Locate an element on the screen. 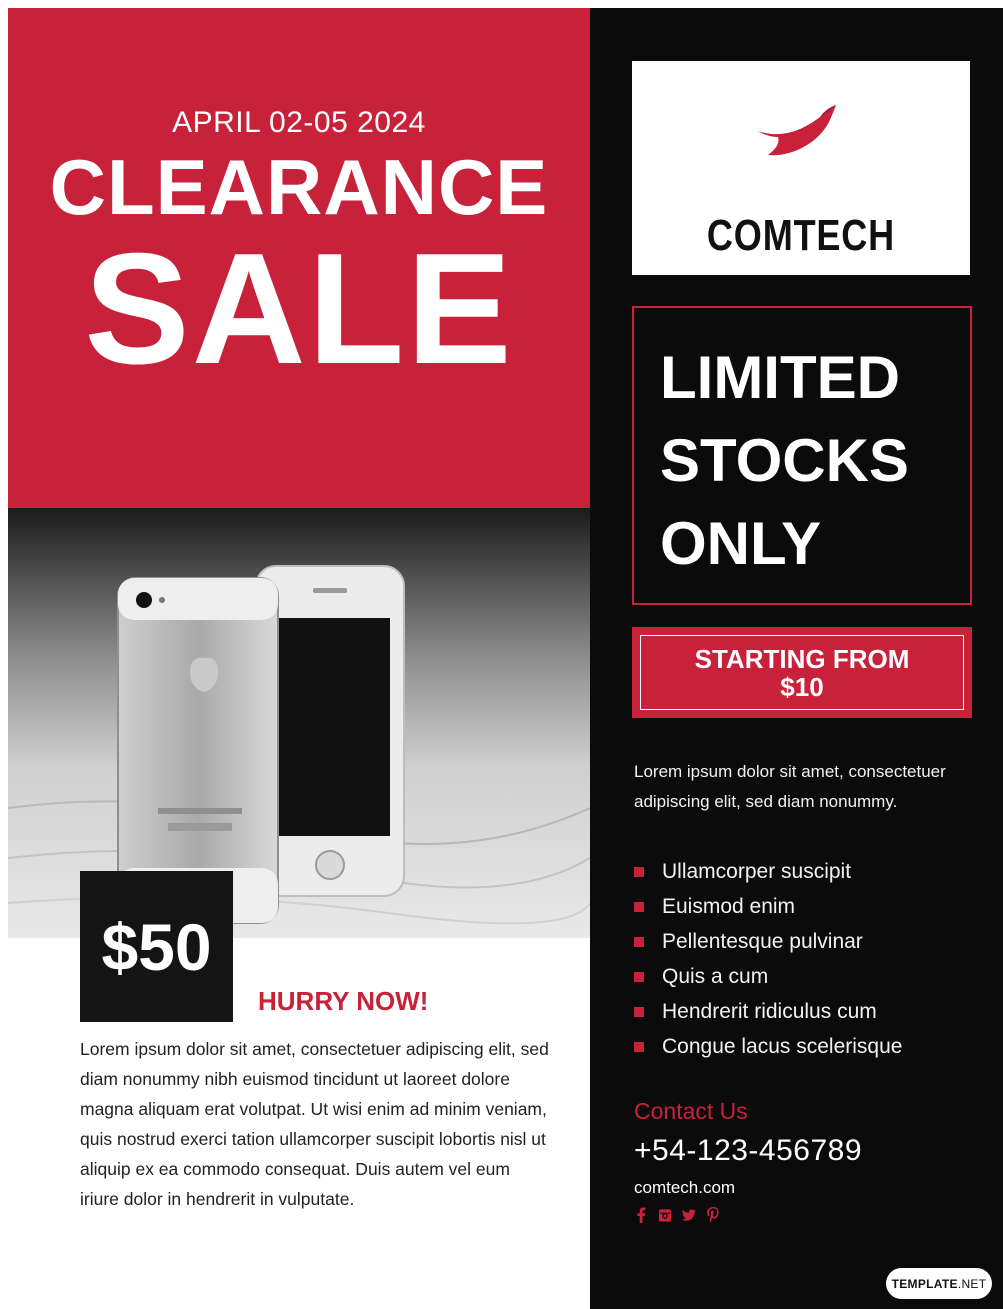  list-item: Hendrerit ridiculus cum is located at coordinates (768, 1015).